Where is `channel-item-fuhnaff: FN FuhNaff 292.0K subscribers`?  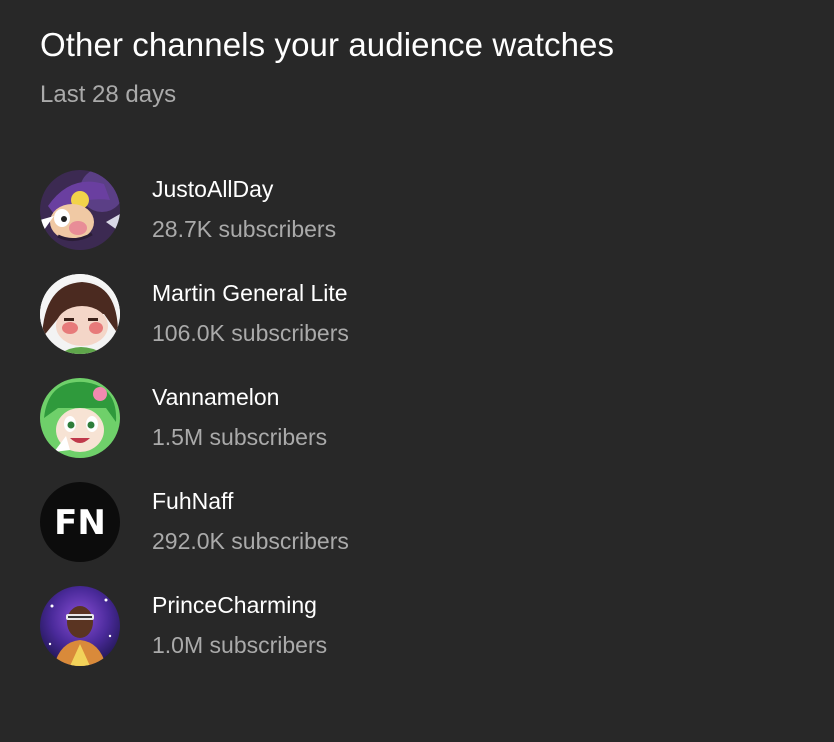 channel-item-fuhnaff: FN FuhNaff 292.0K subscribers is located at coordinates (410, 522).